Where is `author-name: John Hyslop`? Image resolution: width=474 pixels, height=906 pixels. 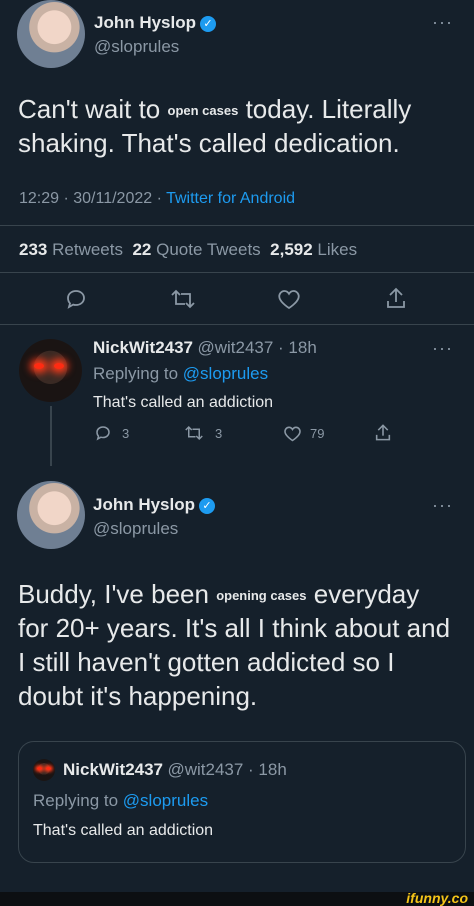
author-name: John Hyslop is located at coordinates (145, 22).